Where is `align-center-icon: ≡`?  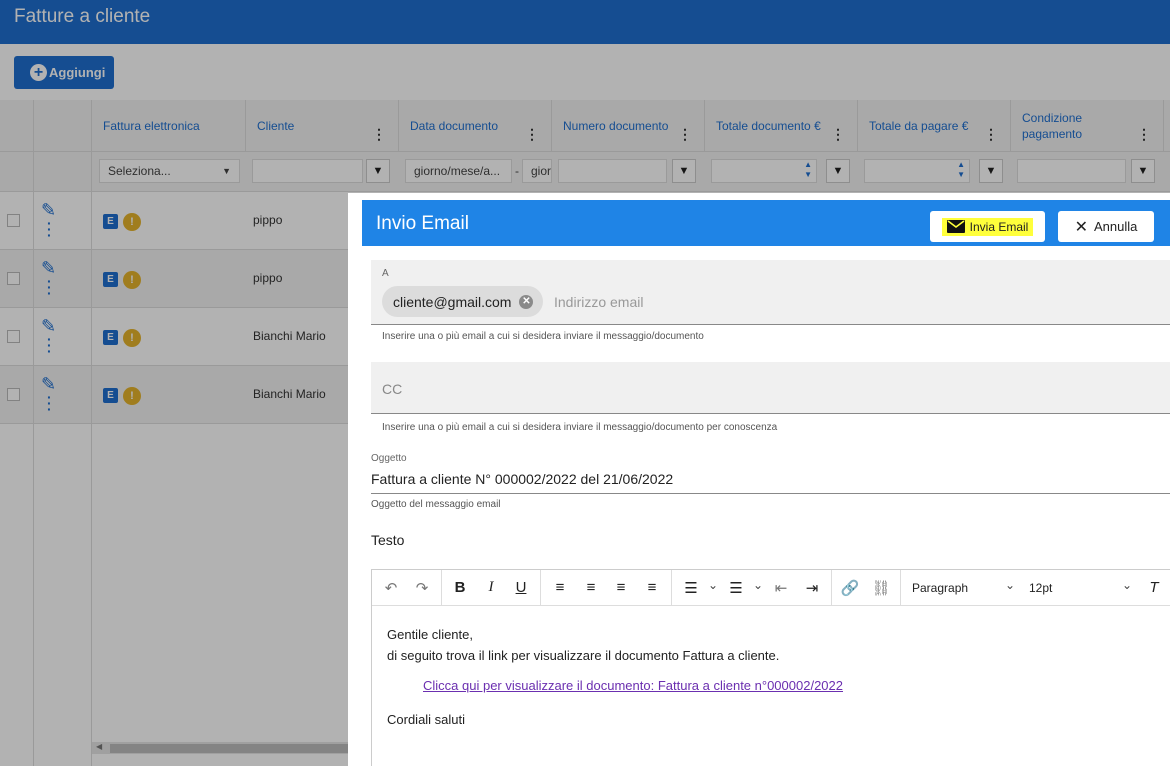 align-center-icon: ≡ is located at coordinates (591, 587).